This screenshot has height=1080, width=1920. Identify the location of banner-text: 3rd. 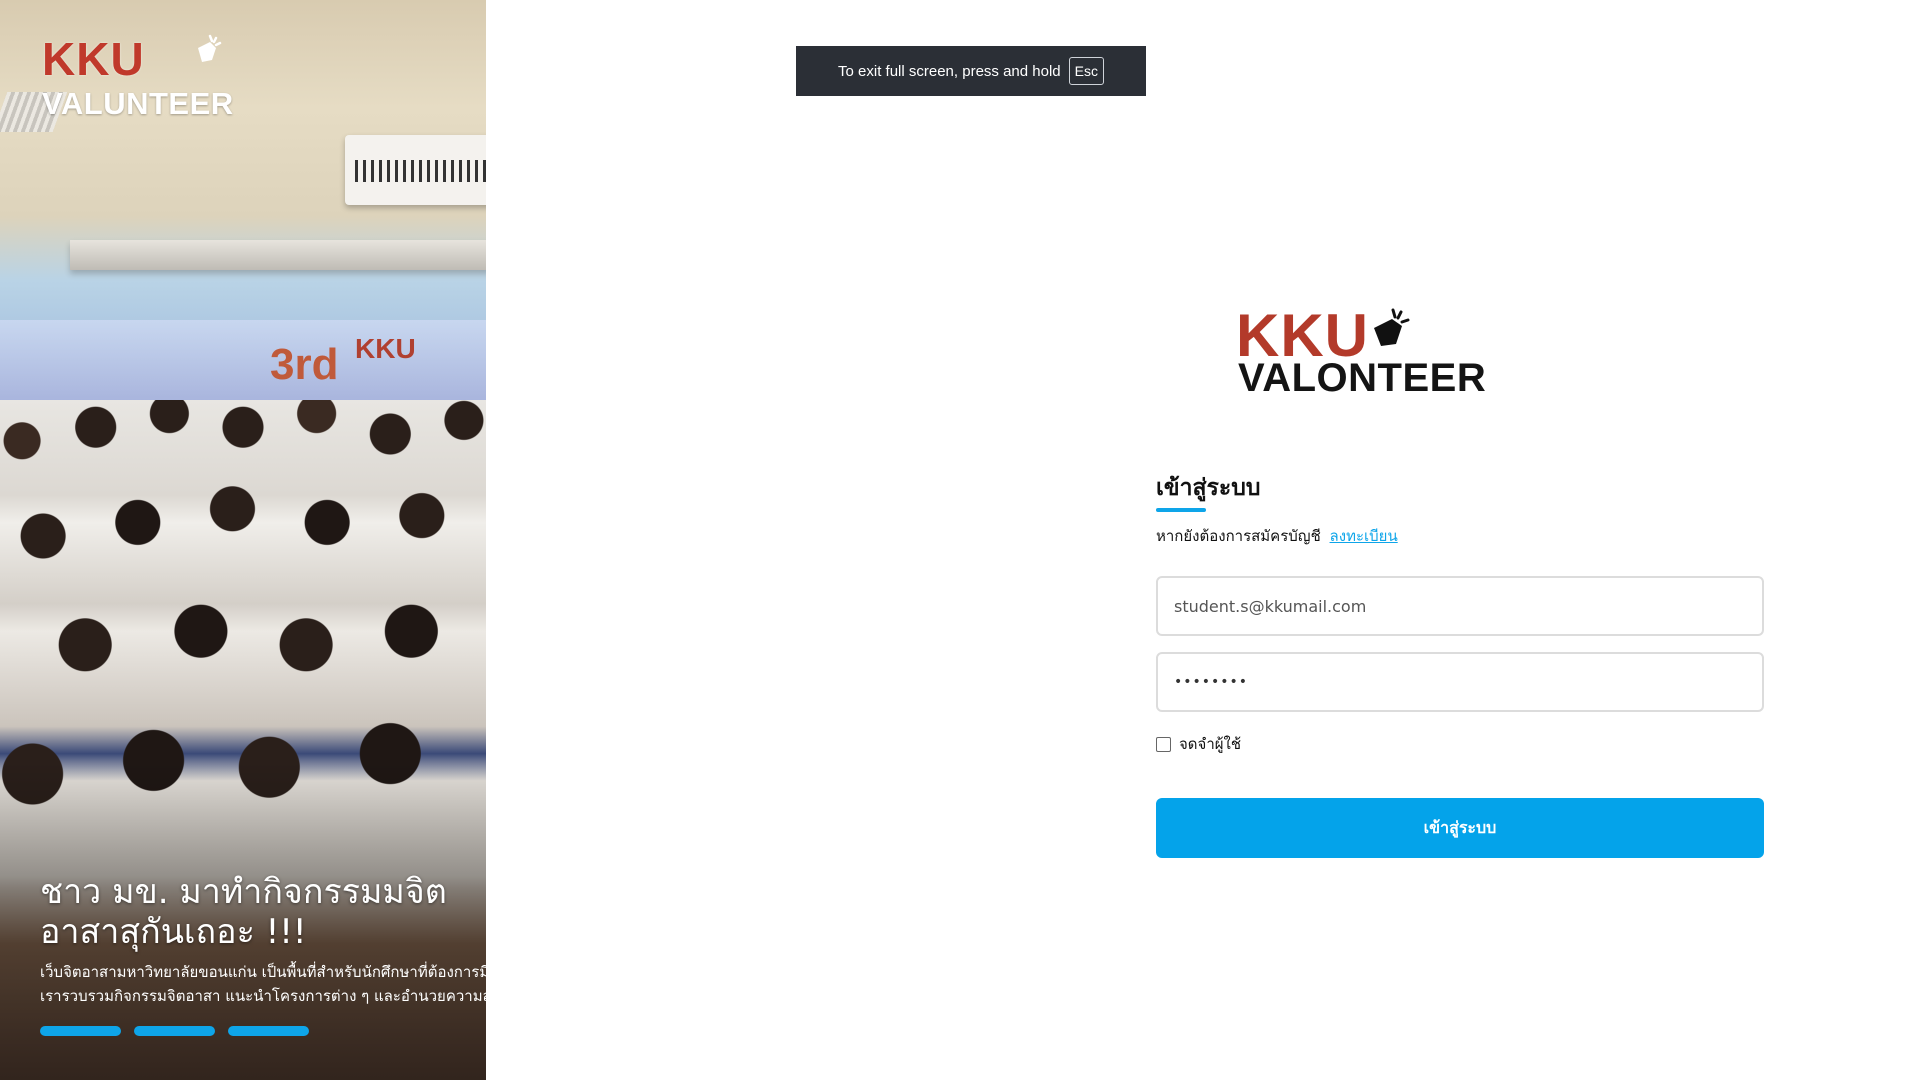
(304, 364).